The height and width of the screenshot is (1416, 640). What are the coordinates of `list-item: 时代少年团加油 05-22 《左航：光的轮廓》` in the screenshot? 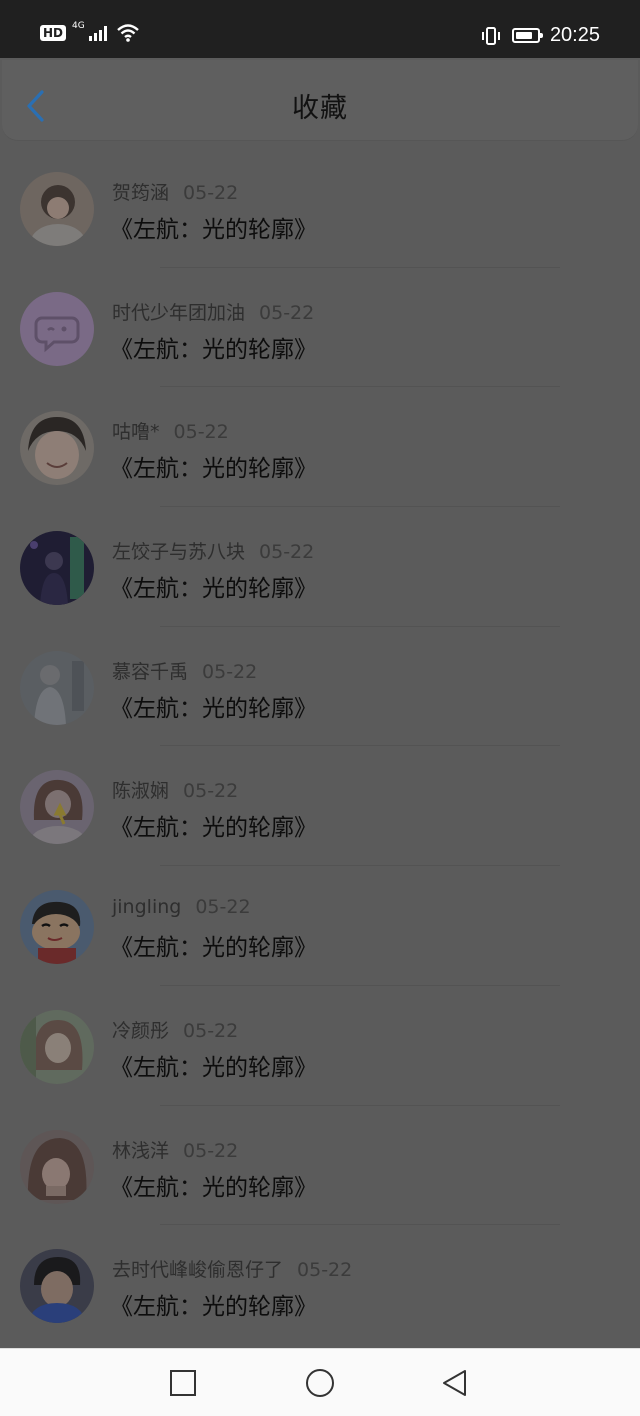 It's located at (320, 328).